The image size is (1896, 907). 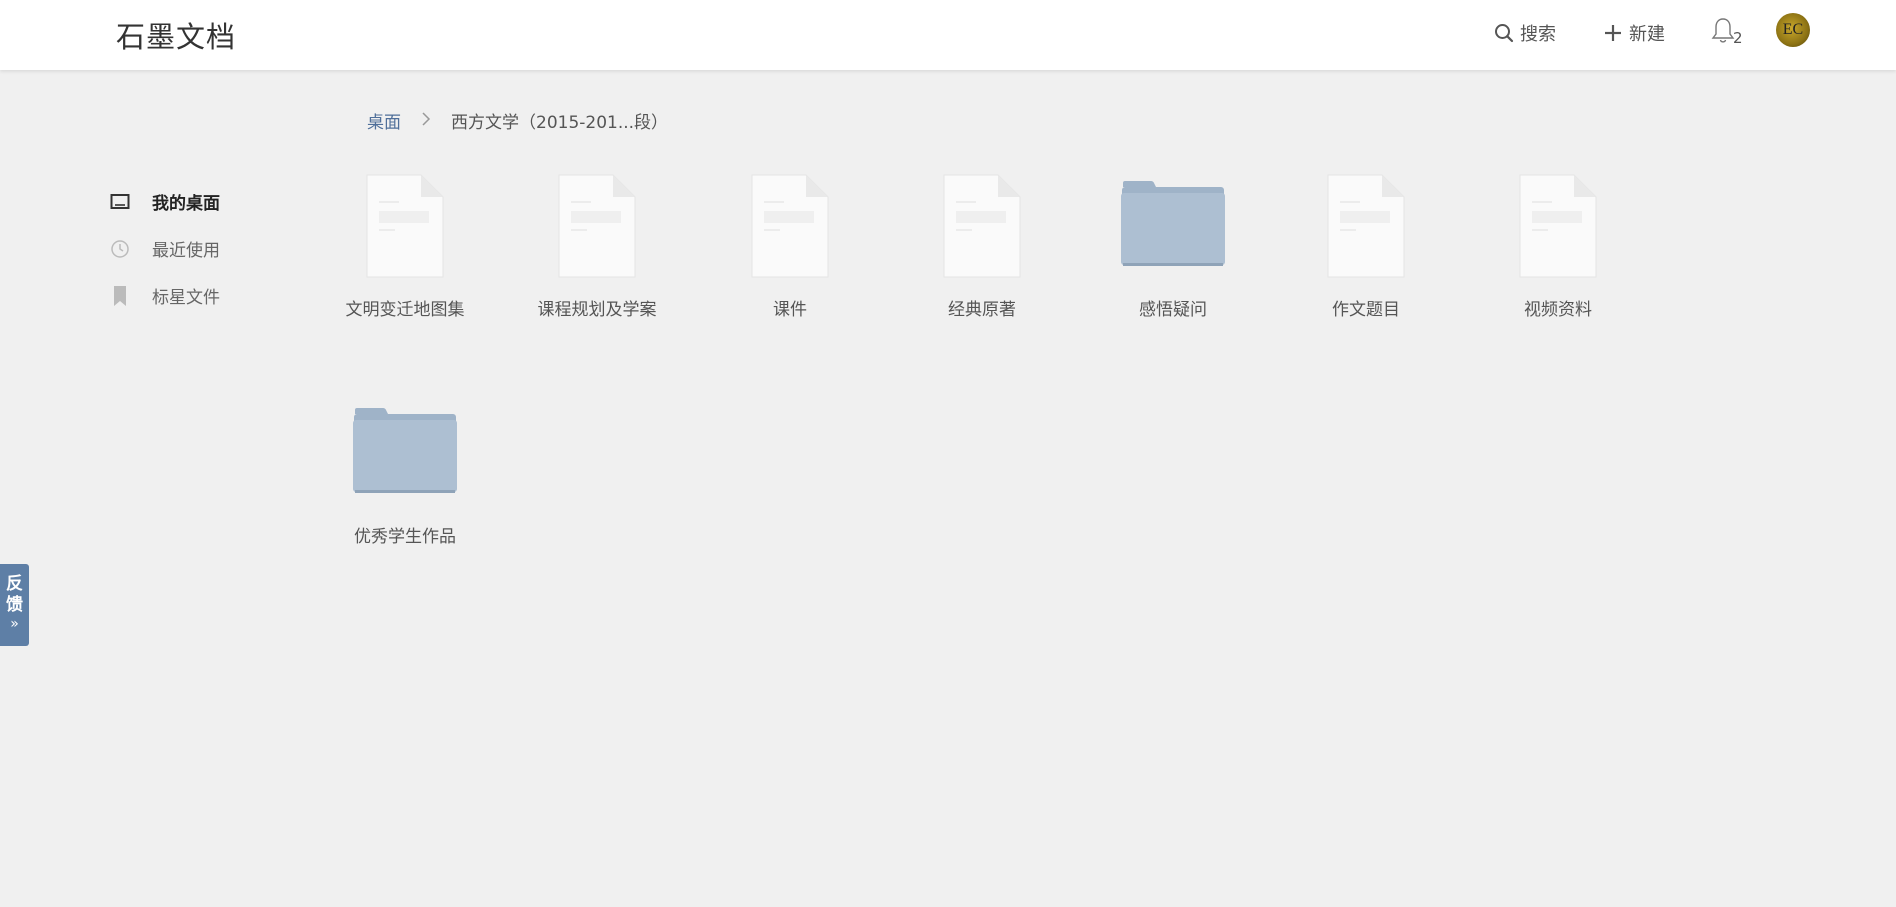 I want to click on file-name: 经典原著, so click(x=982, y=310).